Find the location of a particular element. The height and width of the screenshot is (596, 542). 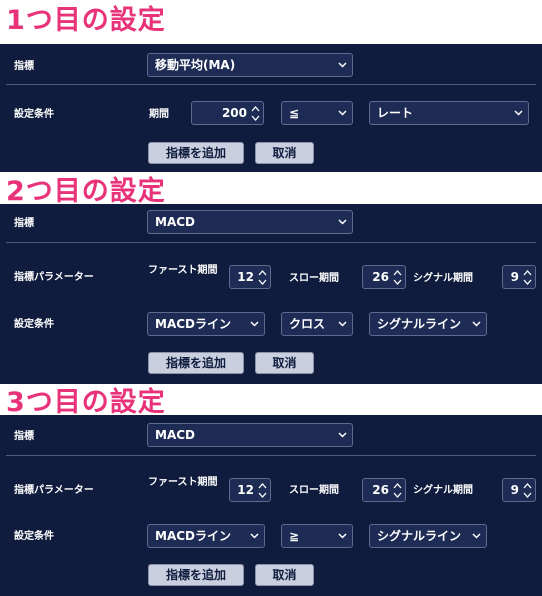

operator-select: クロス is located at coordinates (317, 324).